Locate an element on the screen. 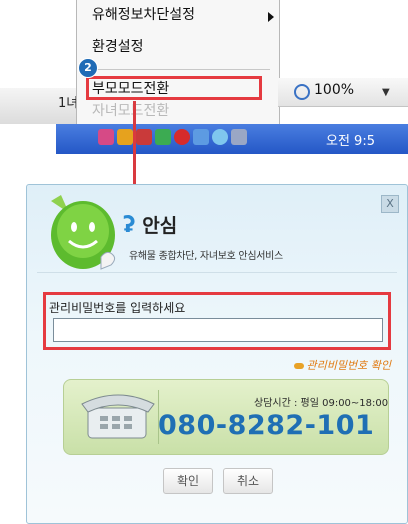  support-call-panel: 상담시간 : 평일 09:00~18:00 080-8282-101 is located at coordinates (226, 417).